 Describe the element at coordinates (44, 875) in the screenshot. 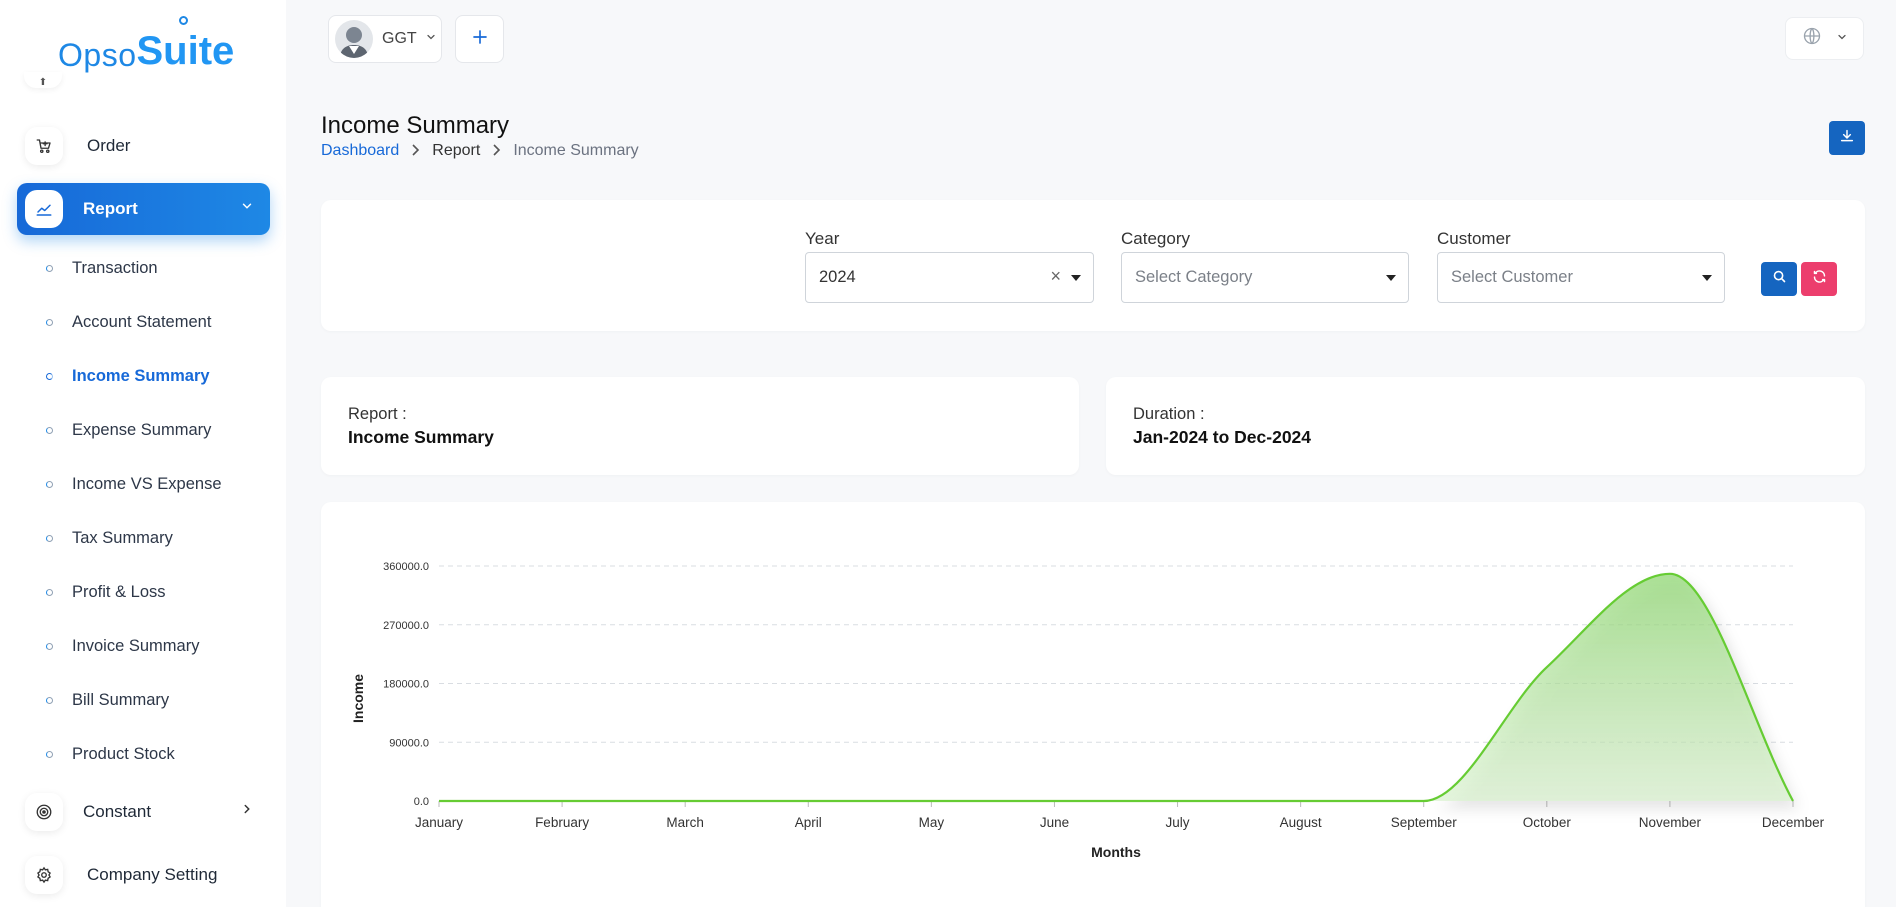

I see `gear-icon` at that location.